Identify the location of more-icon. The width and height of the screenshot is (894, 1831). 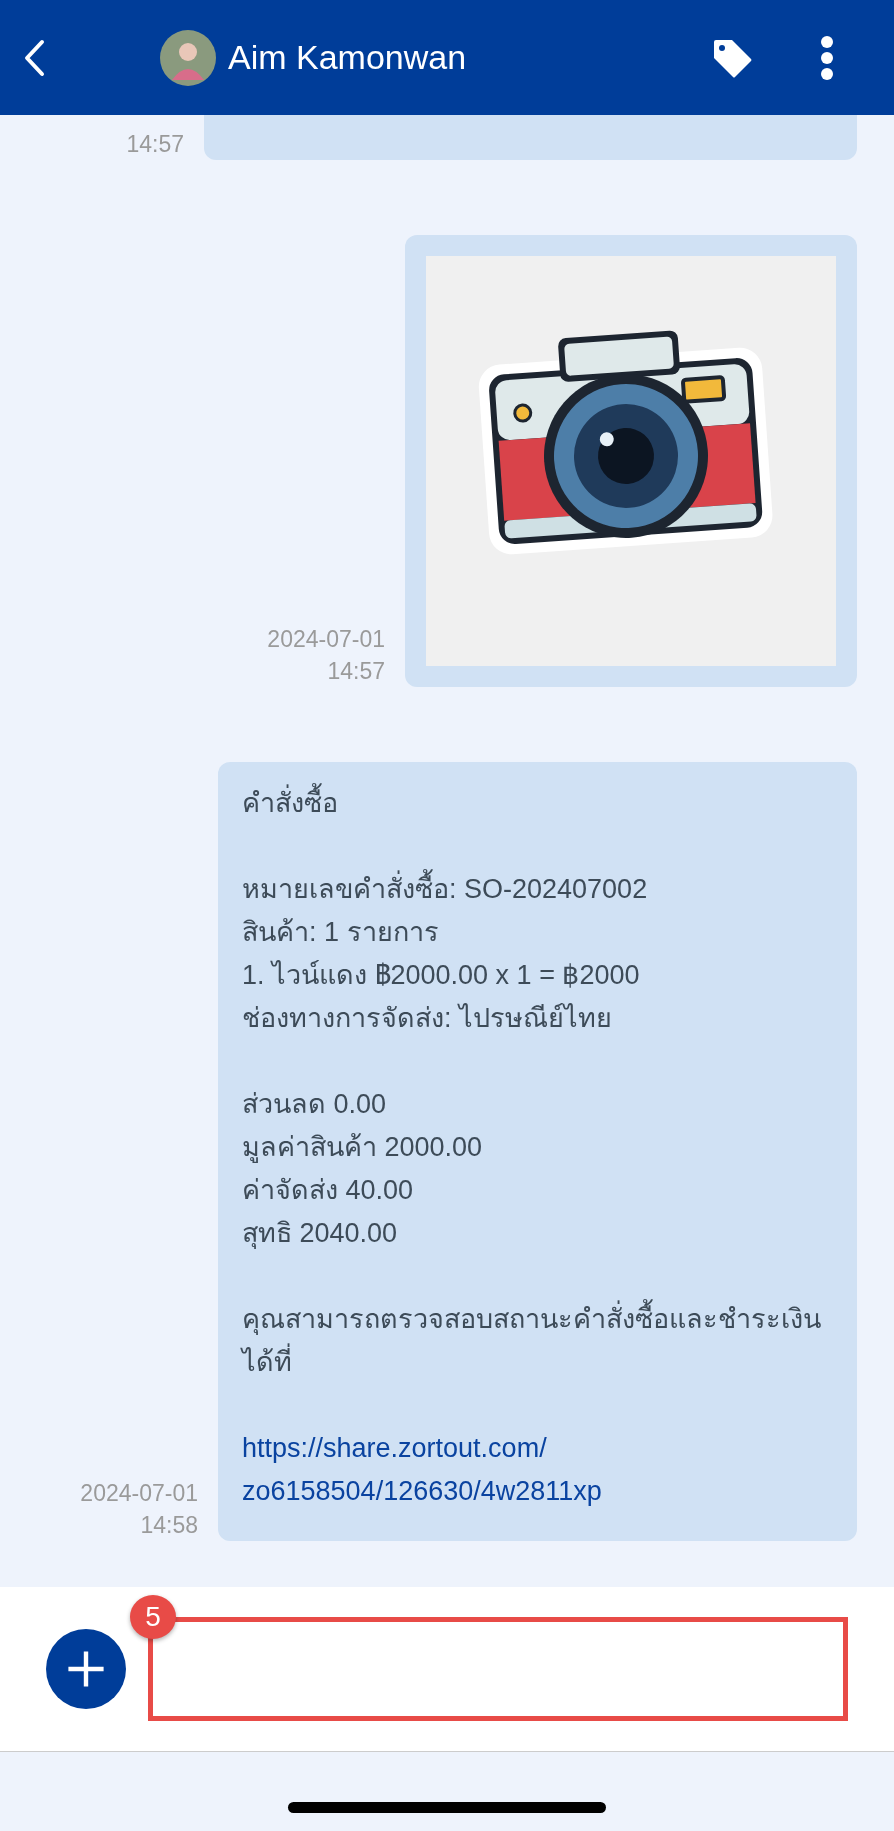
(827, 57).